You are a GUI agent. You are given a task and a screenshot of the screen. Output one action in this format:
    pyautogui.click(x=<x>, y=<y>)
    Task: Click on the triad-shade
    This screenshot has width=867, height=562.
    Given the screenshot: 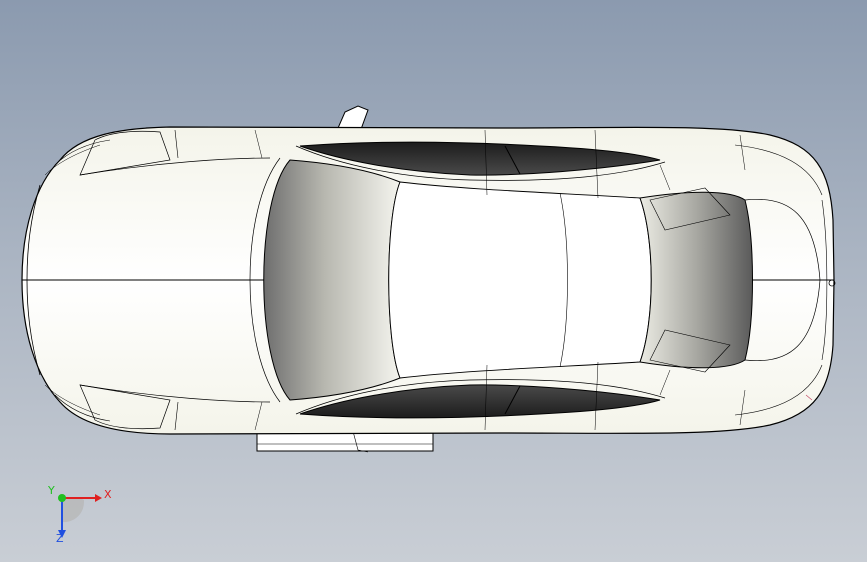 What is the action you would take?
    pyautogui.click(x=73, y=510)
    